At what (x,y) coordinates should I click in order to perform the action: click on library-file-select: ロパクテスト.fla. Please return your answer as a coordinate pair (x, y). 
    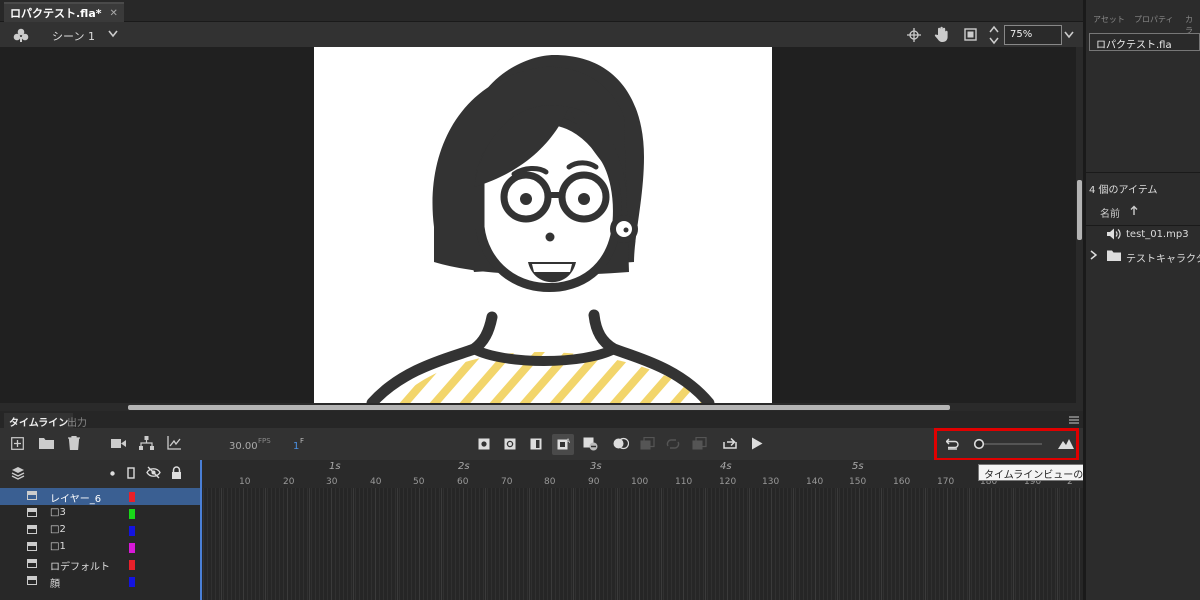
    Looking at the image, I should click on (1144, 42).